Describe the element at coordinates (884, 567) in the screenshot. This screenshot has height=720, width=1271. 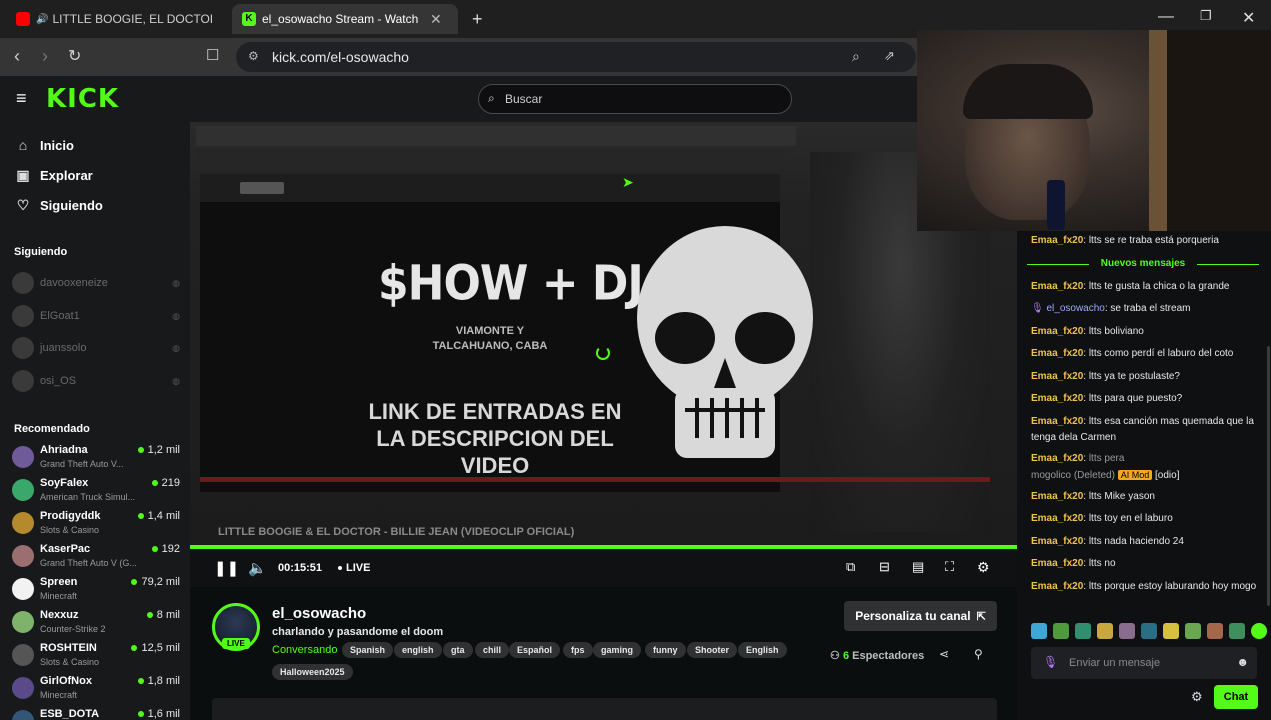
I see `mini-player-icon: ⊟` at that location.